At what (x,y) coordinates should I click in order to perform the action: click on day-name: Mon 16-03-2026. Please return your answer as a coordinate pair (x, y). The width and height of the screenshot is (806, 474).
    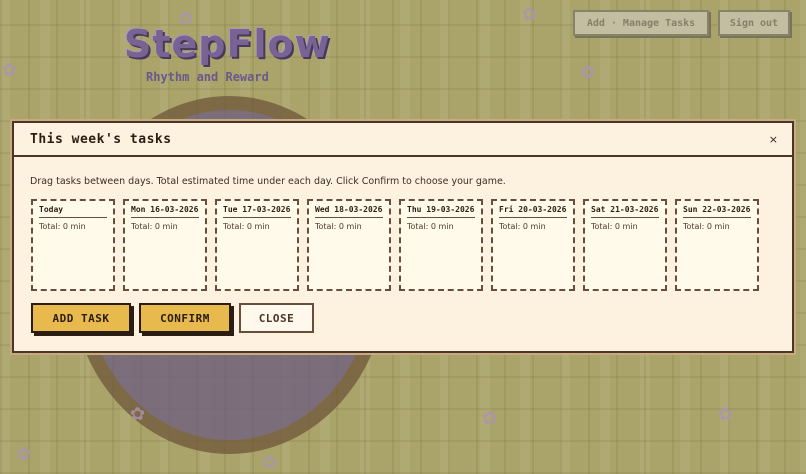
    Looking at the image, I should click on (165, 211).